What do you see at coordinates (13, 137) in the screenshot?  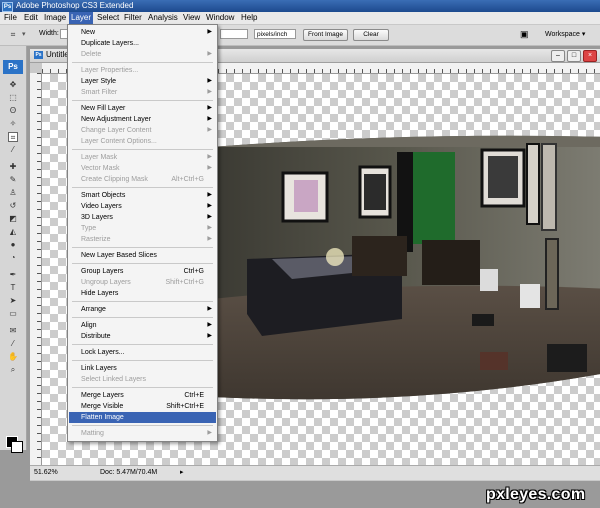 I see `crop-tool-button-icon: ⌗` at bounding box center [13, 137].